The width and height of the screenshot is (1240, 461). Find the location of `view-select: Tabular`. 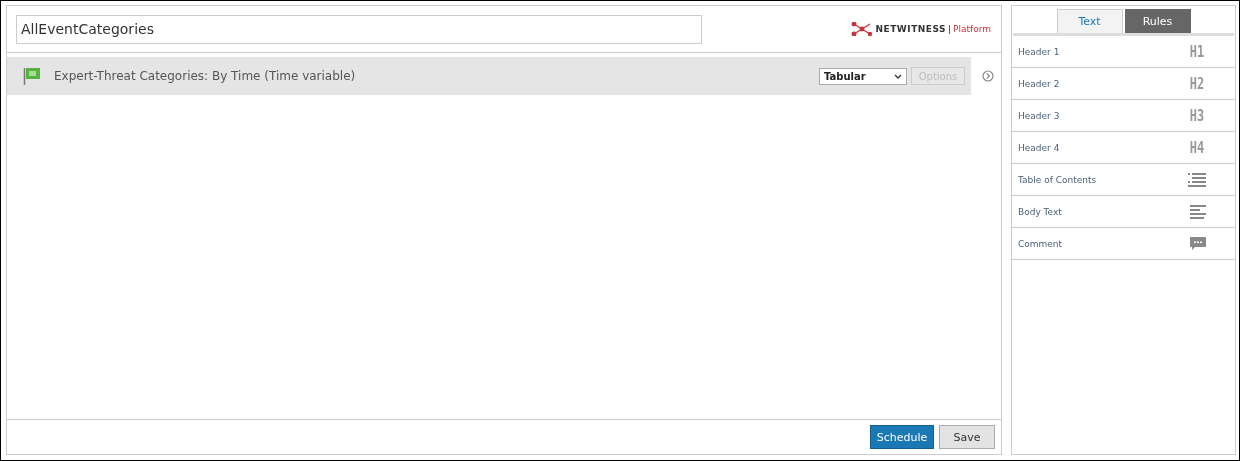

view-select: Tabular is located at coordinates (863, 76).